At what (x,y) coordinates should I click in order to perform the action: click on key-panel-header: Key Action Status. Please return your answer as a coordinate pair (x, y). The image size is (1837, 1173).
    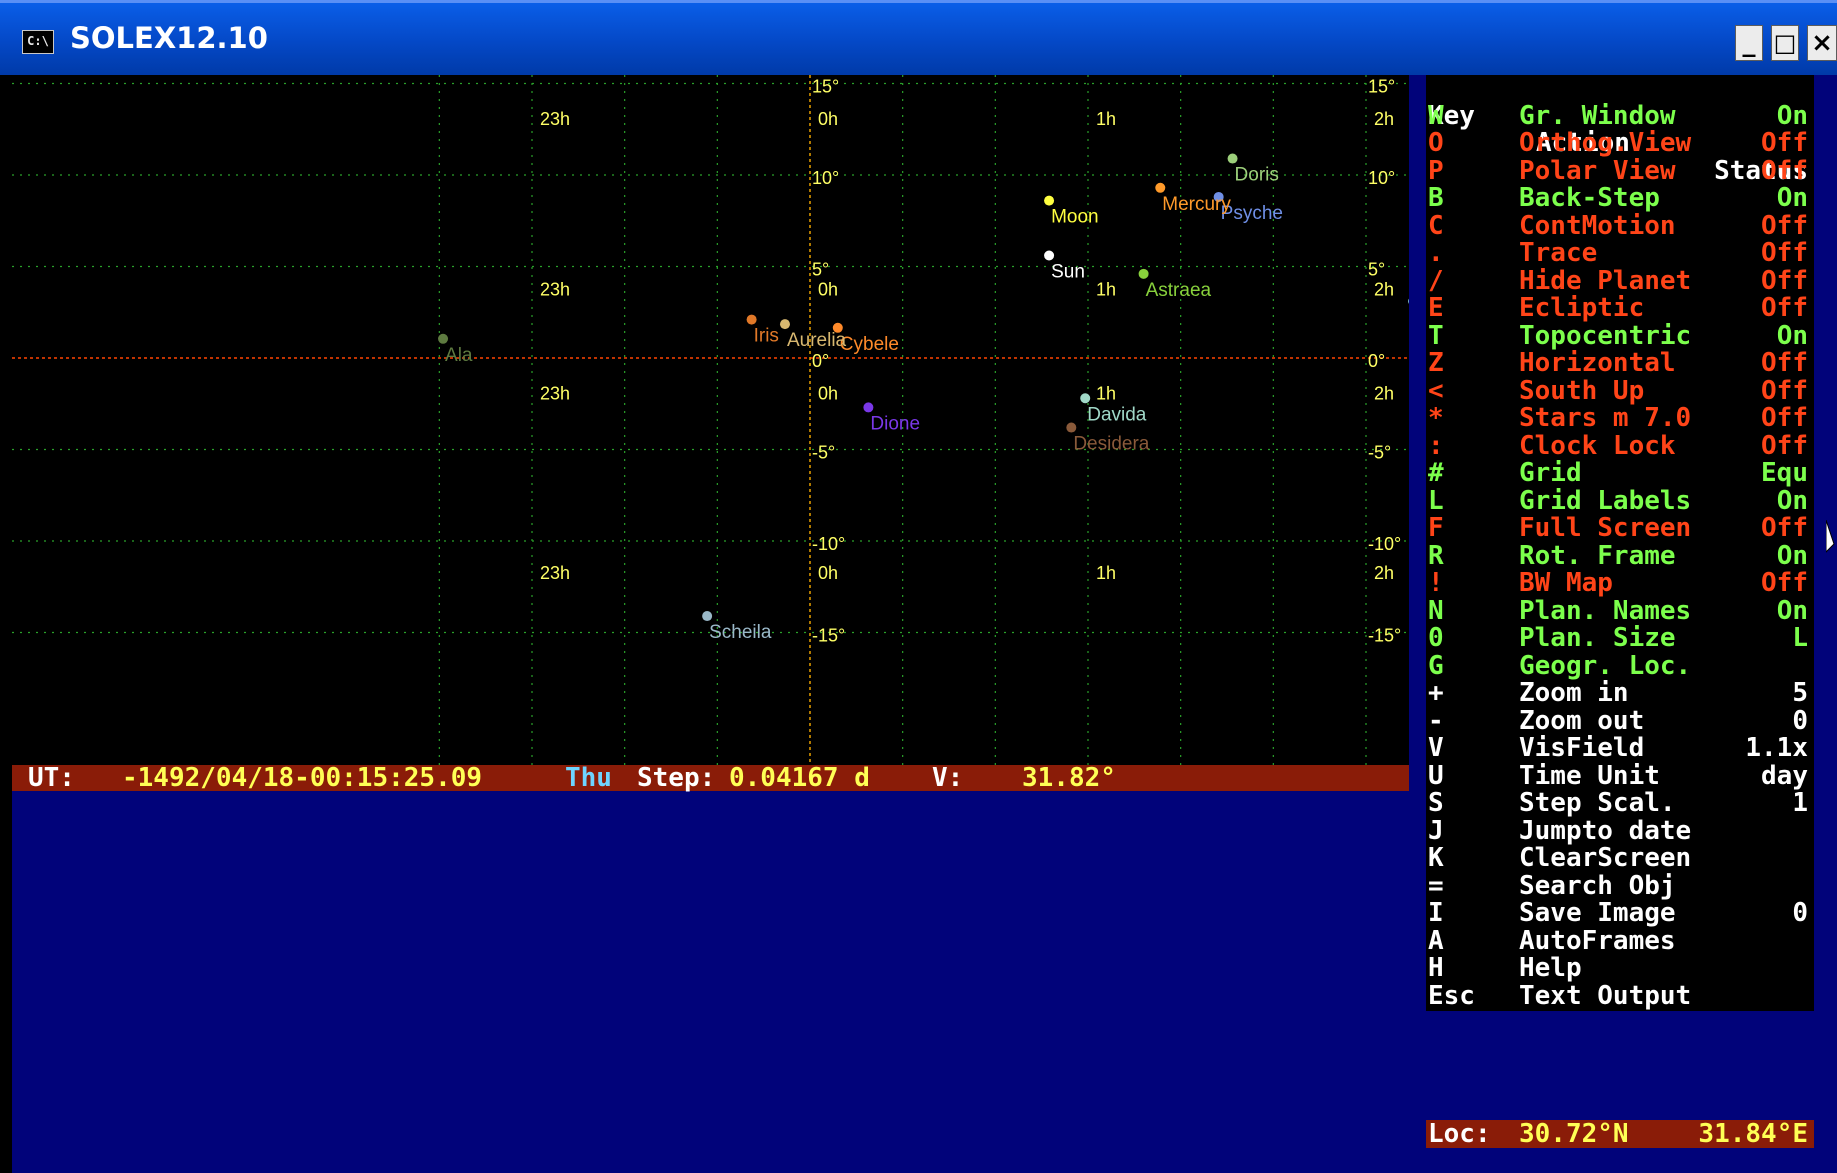
    Looking at the image, I should click on (1620, 129).